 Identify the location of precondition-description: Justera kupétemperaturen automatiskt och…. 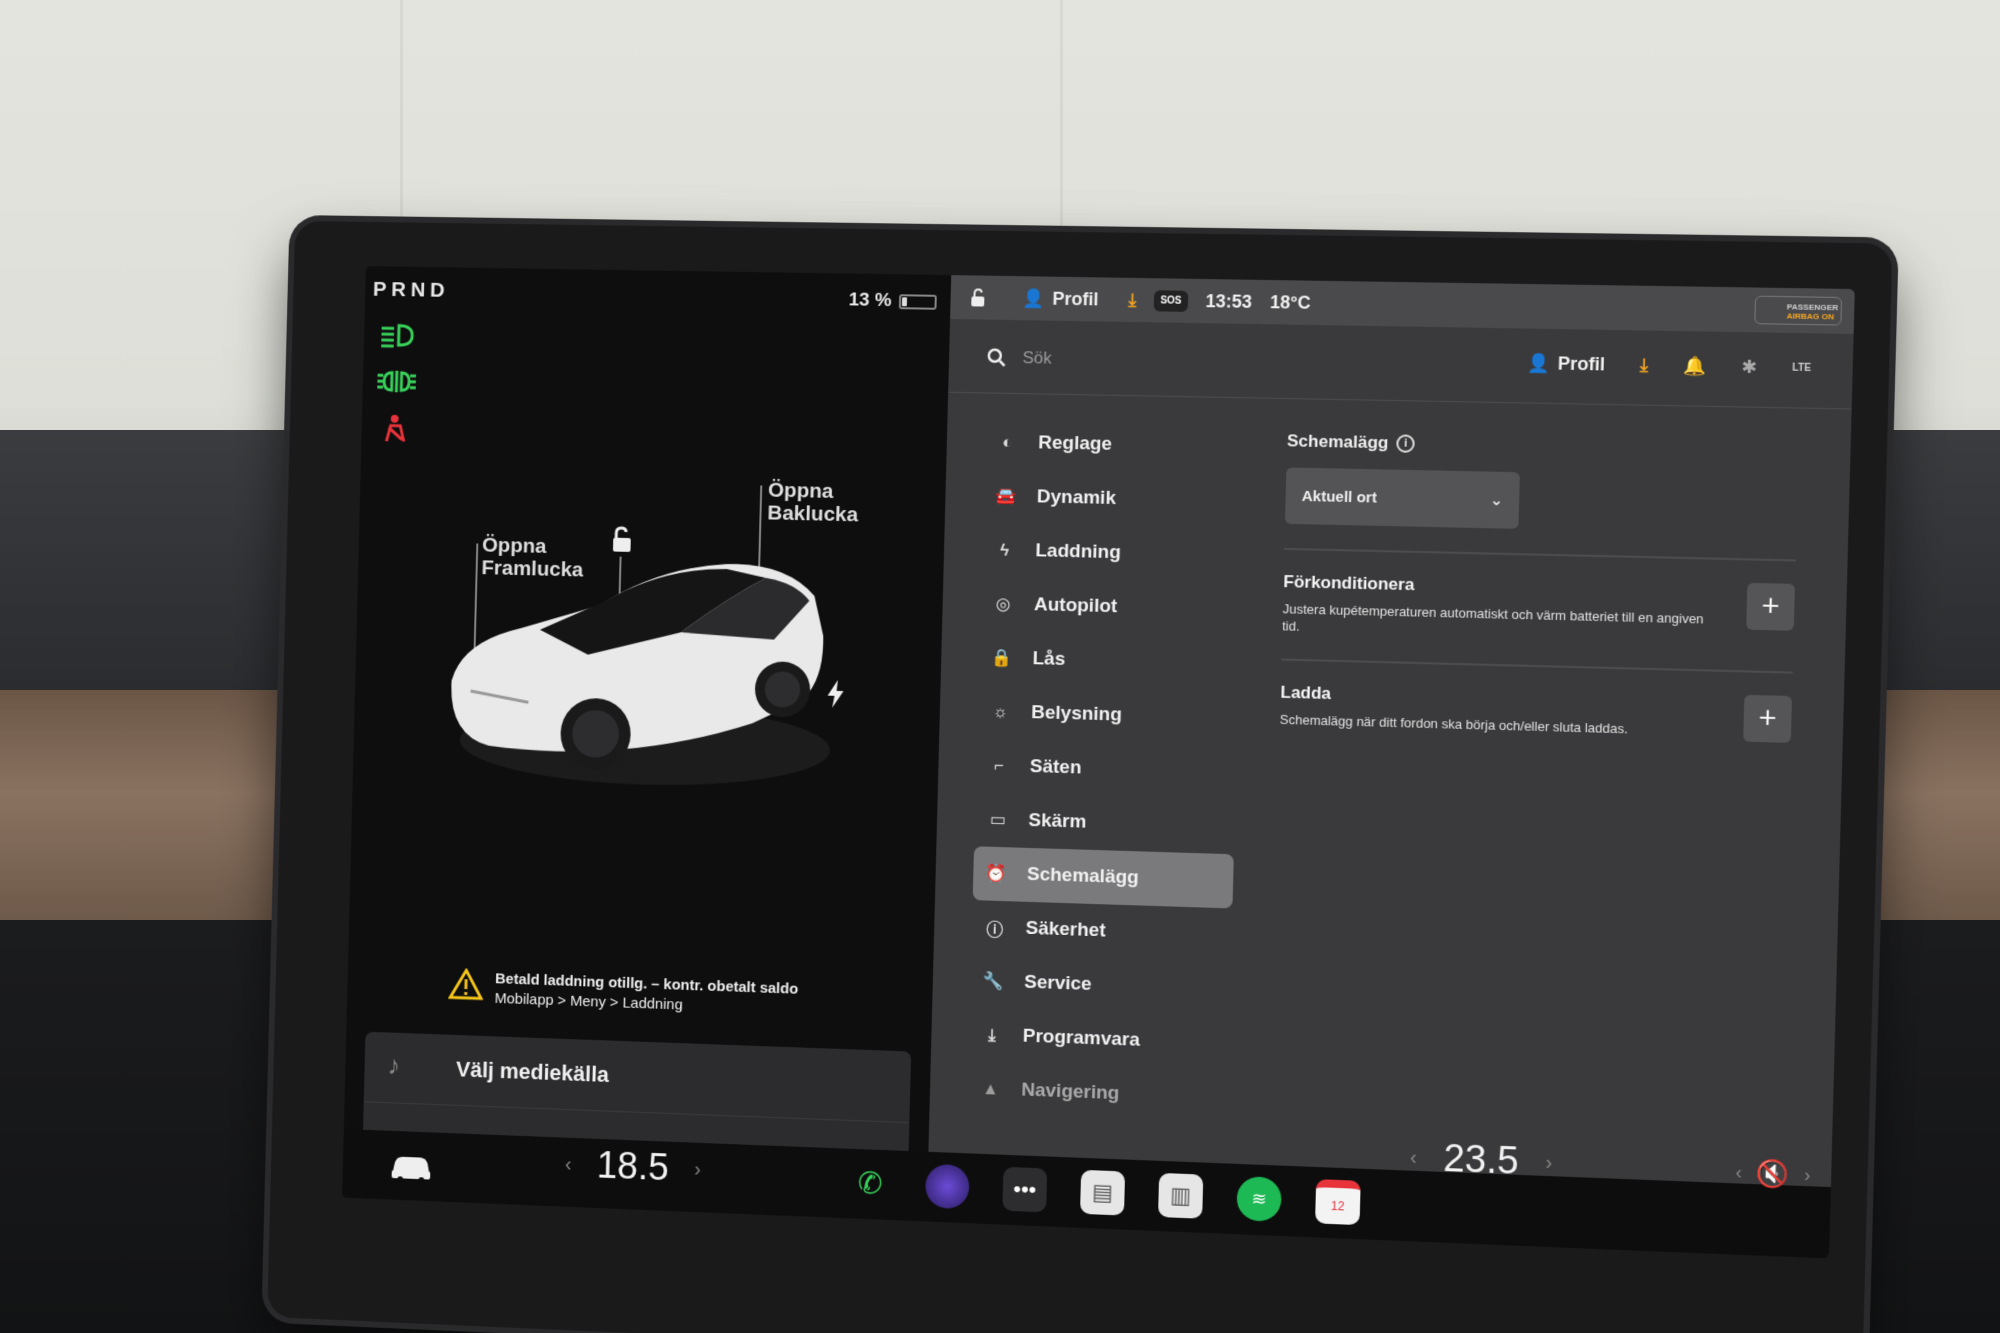
(1502, 622).